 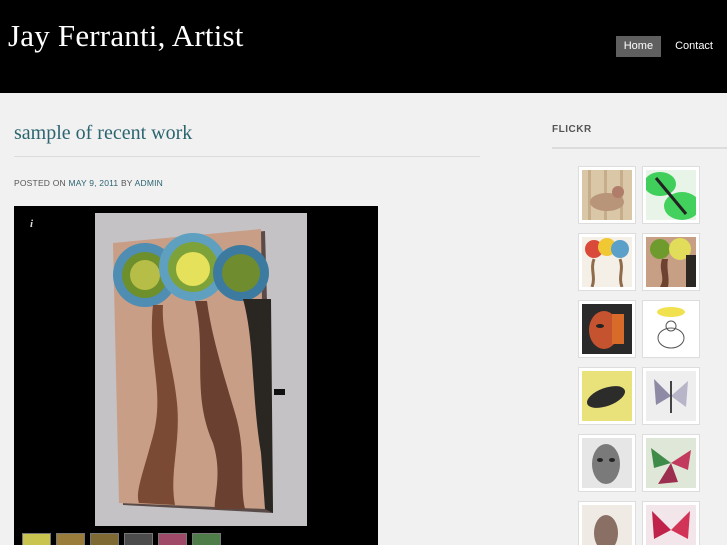 What do you see at coordinates (103, 133) in the screenshot?
I see `post-title: sample of recent work` at bounding box center [103, 133].